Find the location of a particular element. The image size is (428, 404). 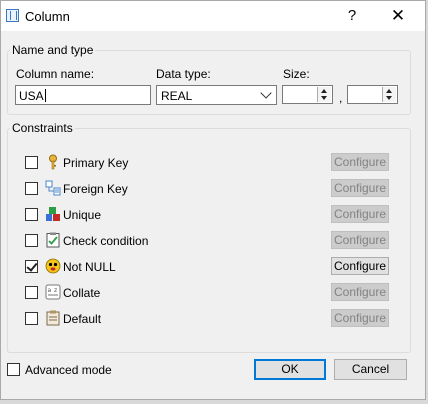

collate-configure-button: Configure is located at coordinates (360, 292).